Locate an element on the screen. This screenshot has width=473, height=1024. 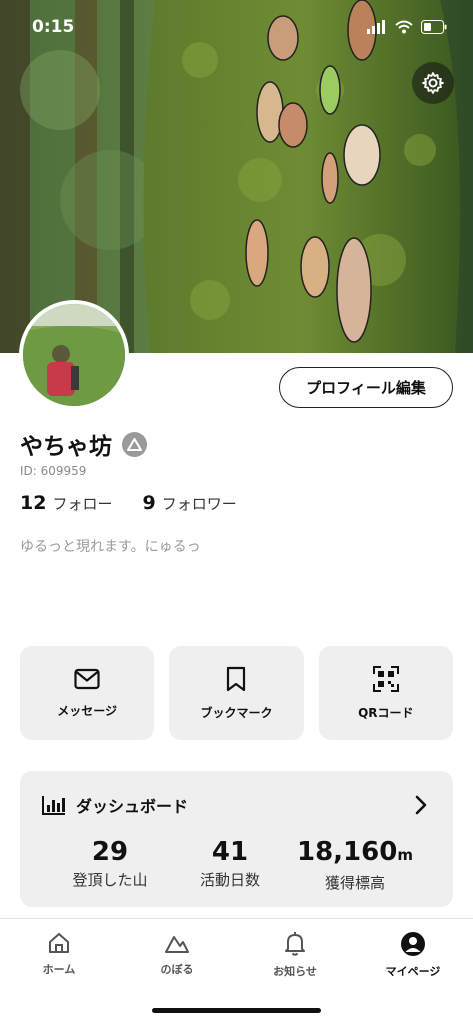
tab-home-label: ホーム is located at coordinates (59, 969).